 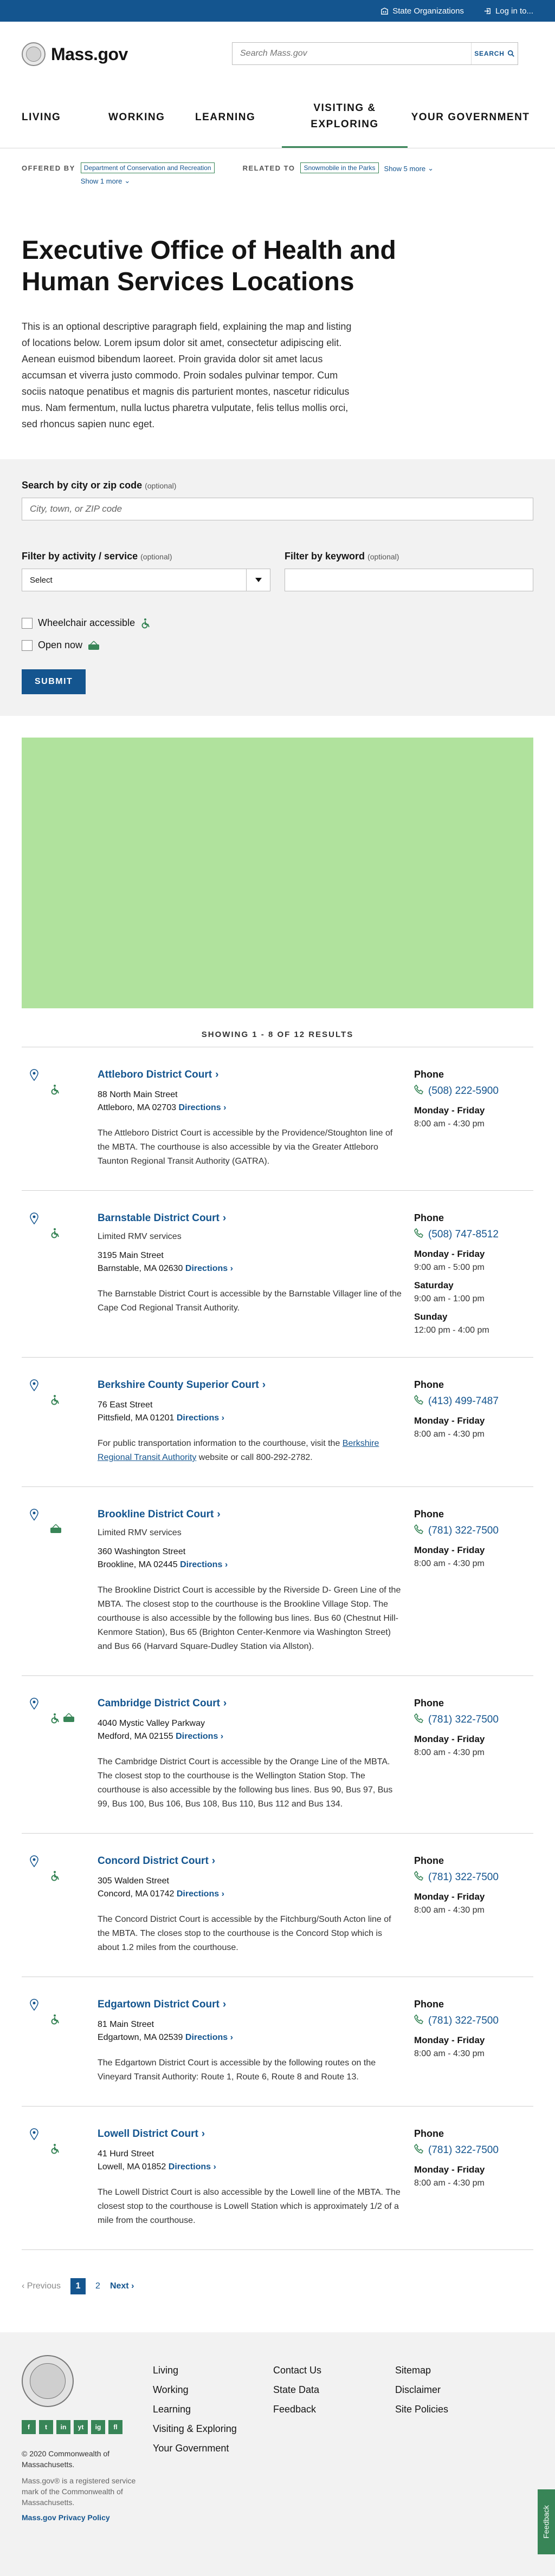 I want to click on hours-day: Monday - Friday, so click(x=450, y=2040).